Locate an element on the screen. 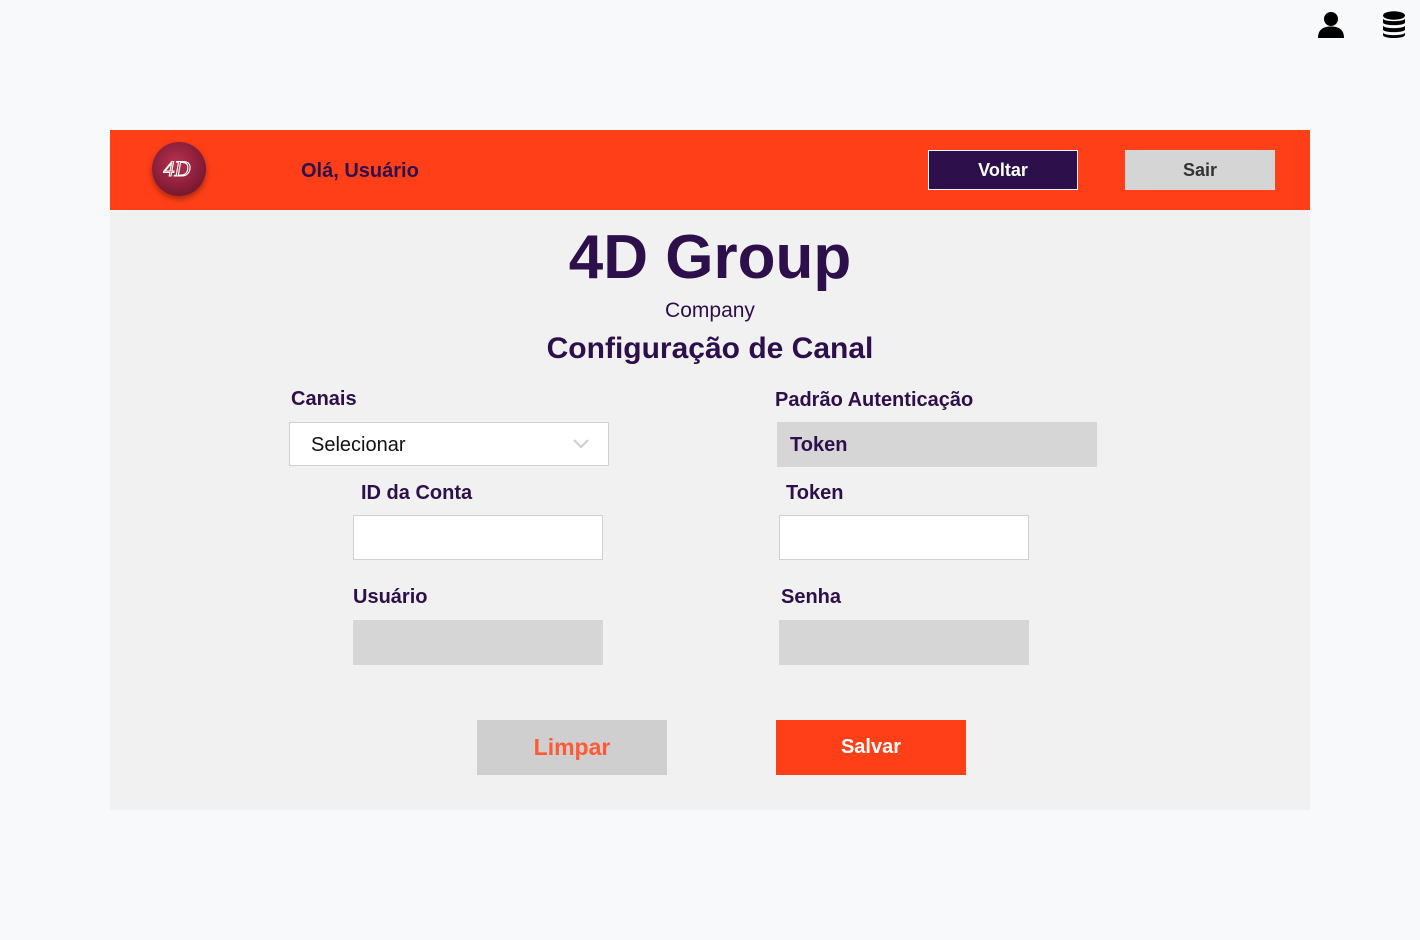  token-input is located at coordinates (904, 537).